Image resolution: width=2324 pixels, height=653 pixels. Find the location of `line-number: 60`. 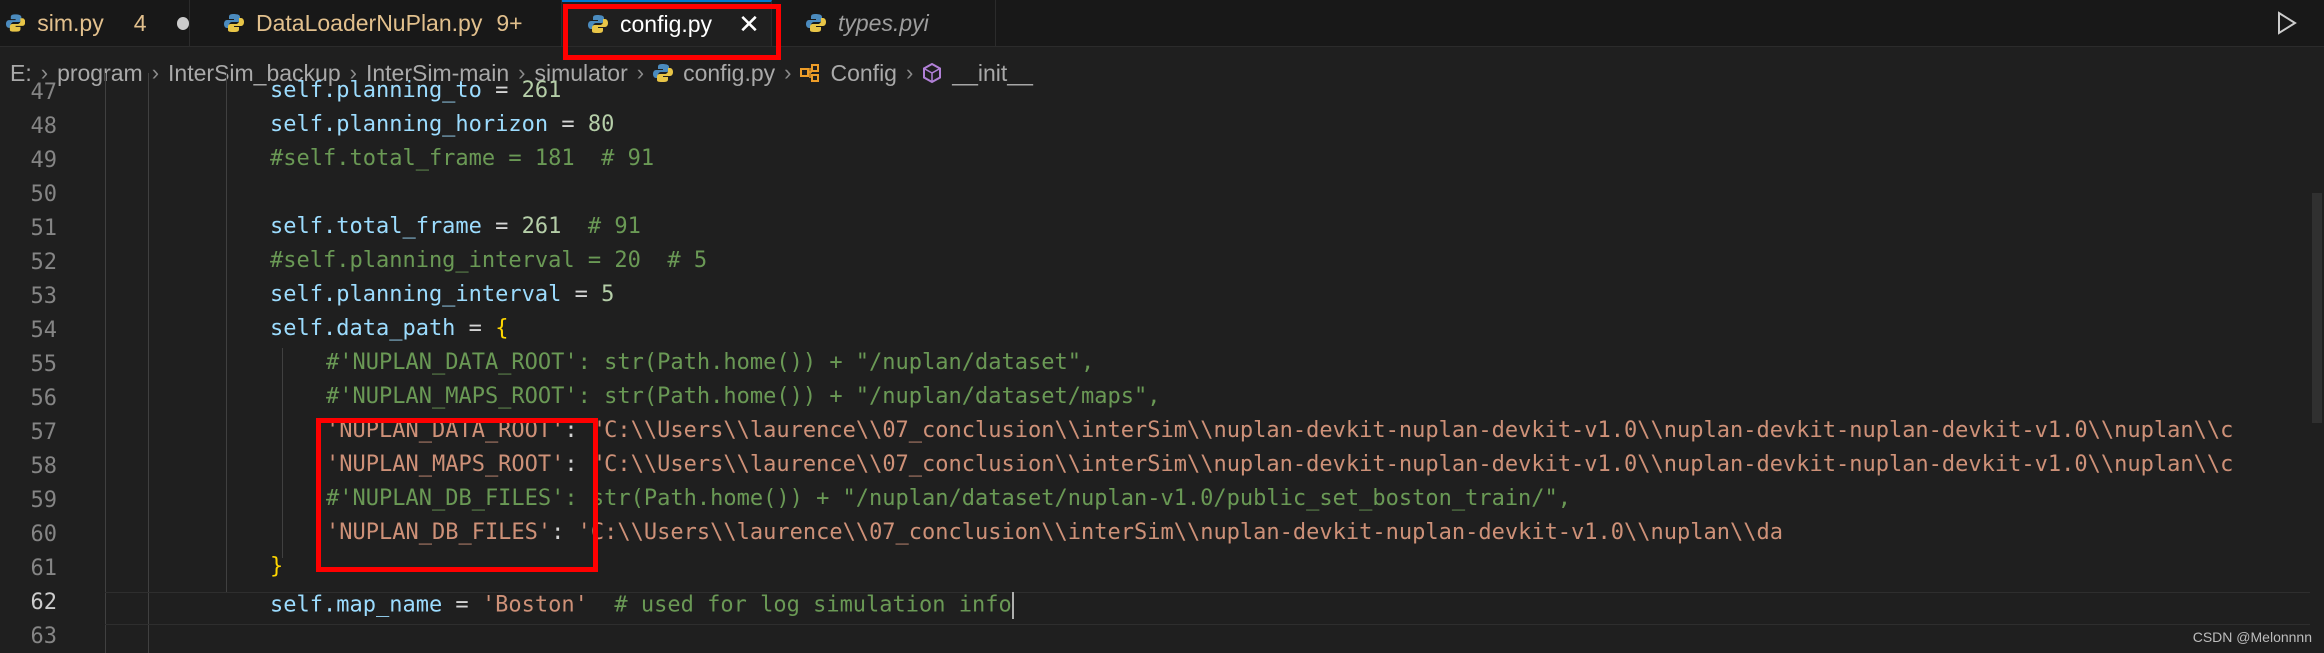

line-number: 60 is located at coordinates (44, 534).